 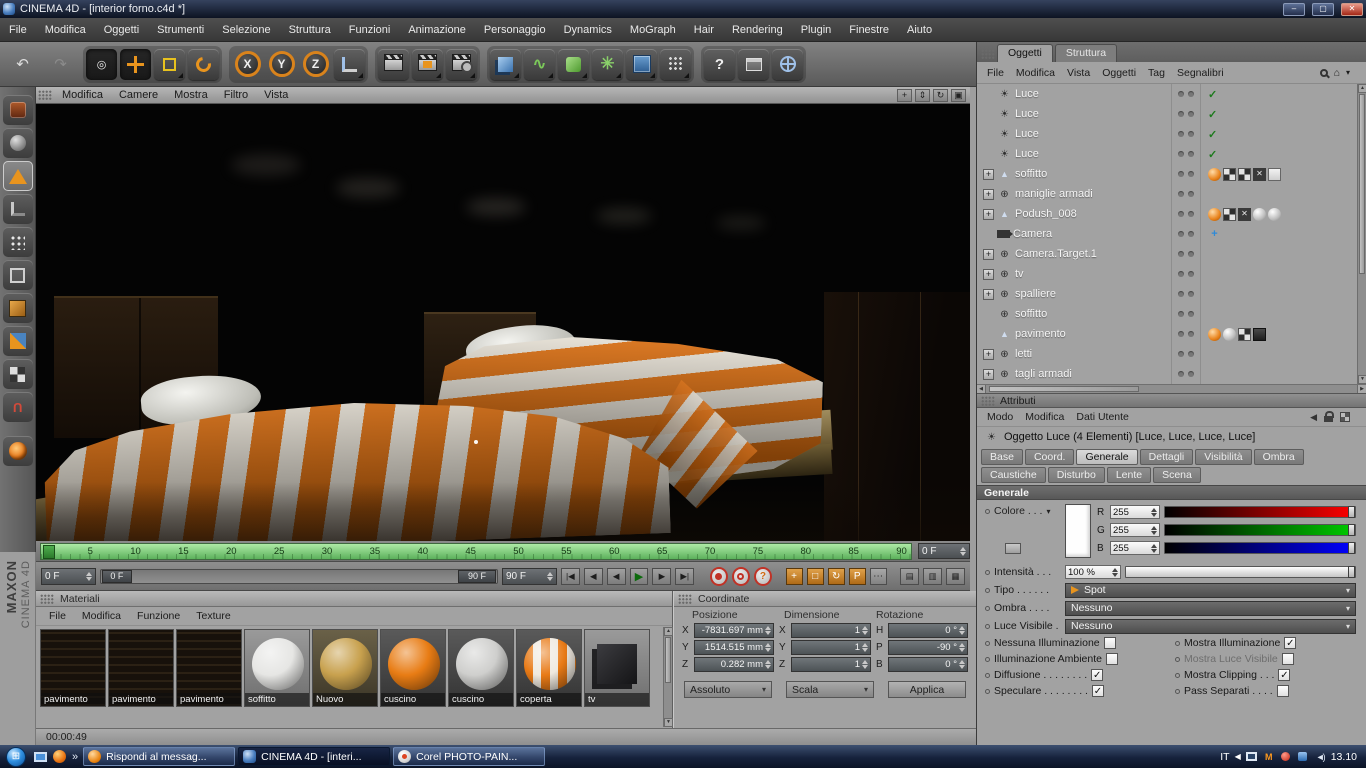 What do you see at coordinates (794, 576) in the screenshot?
I see `record-position-toggle: +` at bounding box center [794, 576].